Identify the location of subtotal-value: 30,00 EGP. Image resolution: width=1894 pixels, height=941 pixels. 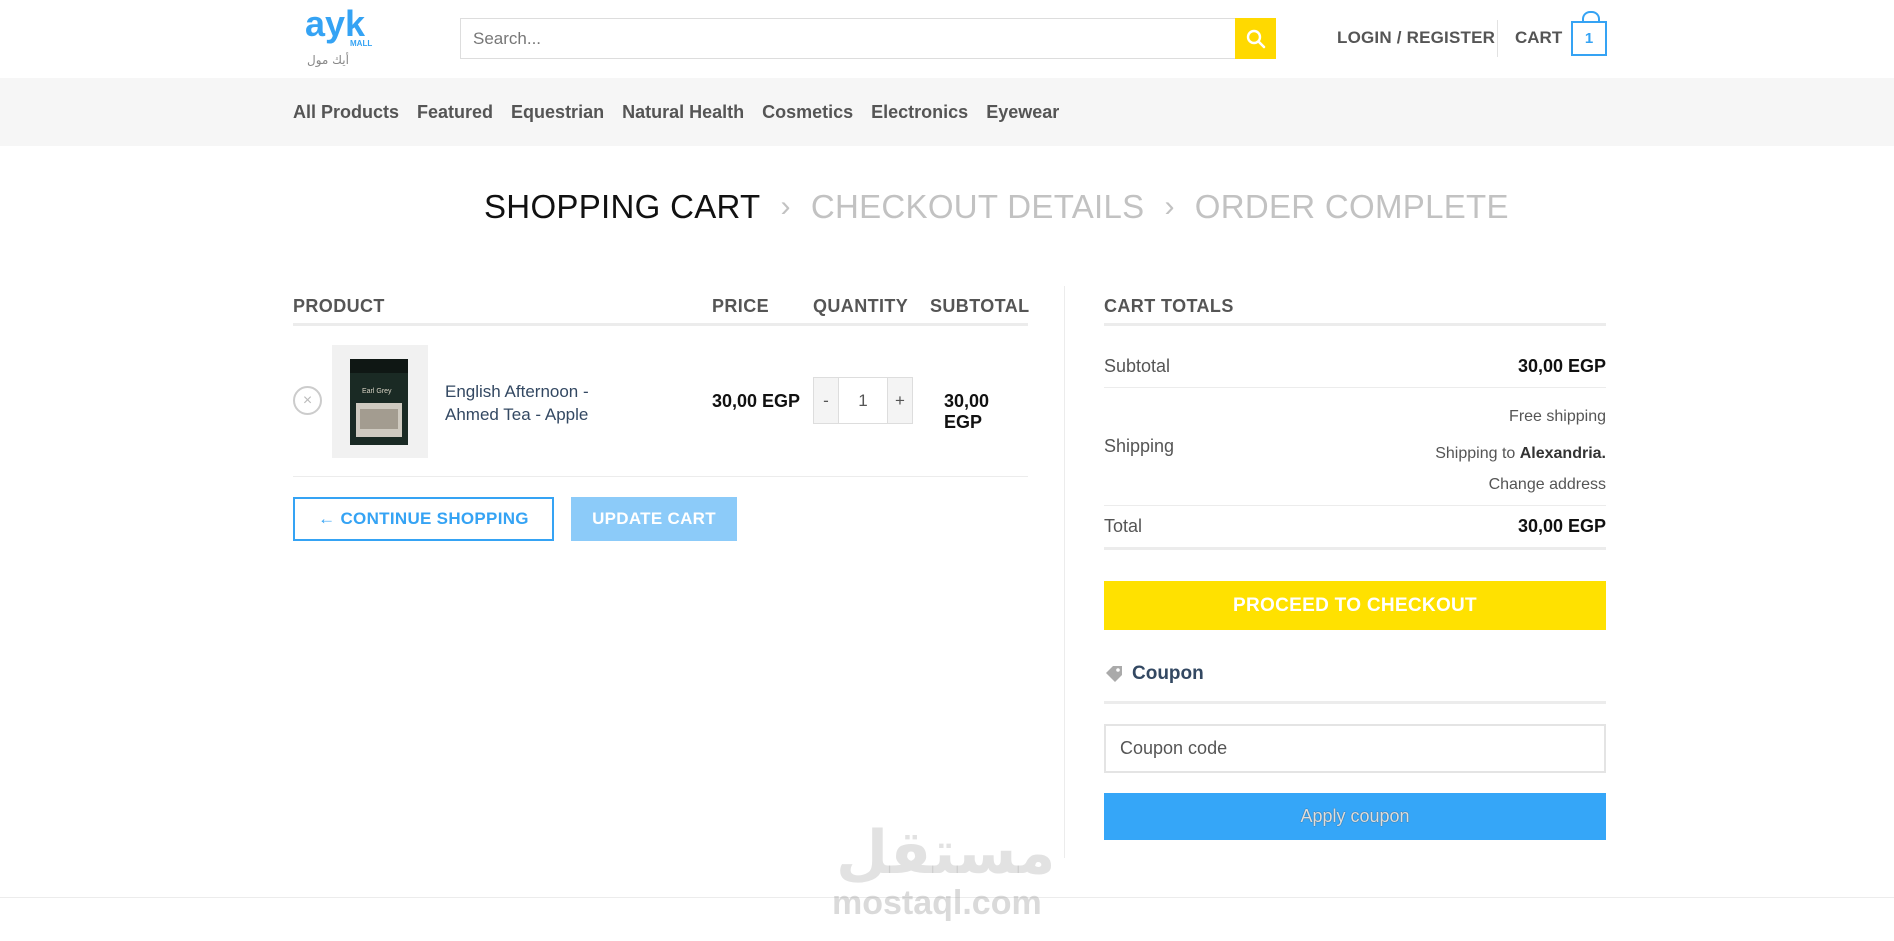
(1561, 366).